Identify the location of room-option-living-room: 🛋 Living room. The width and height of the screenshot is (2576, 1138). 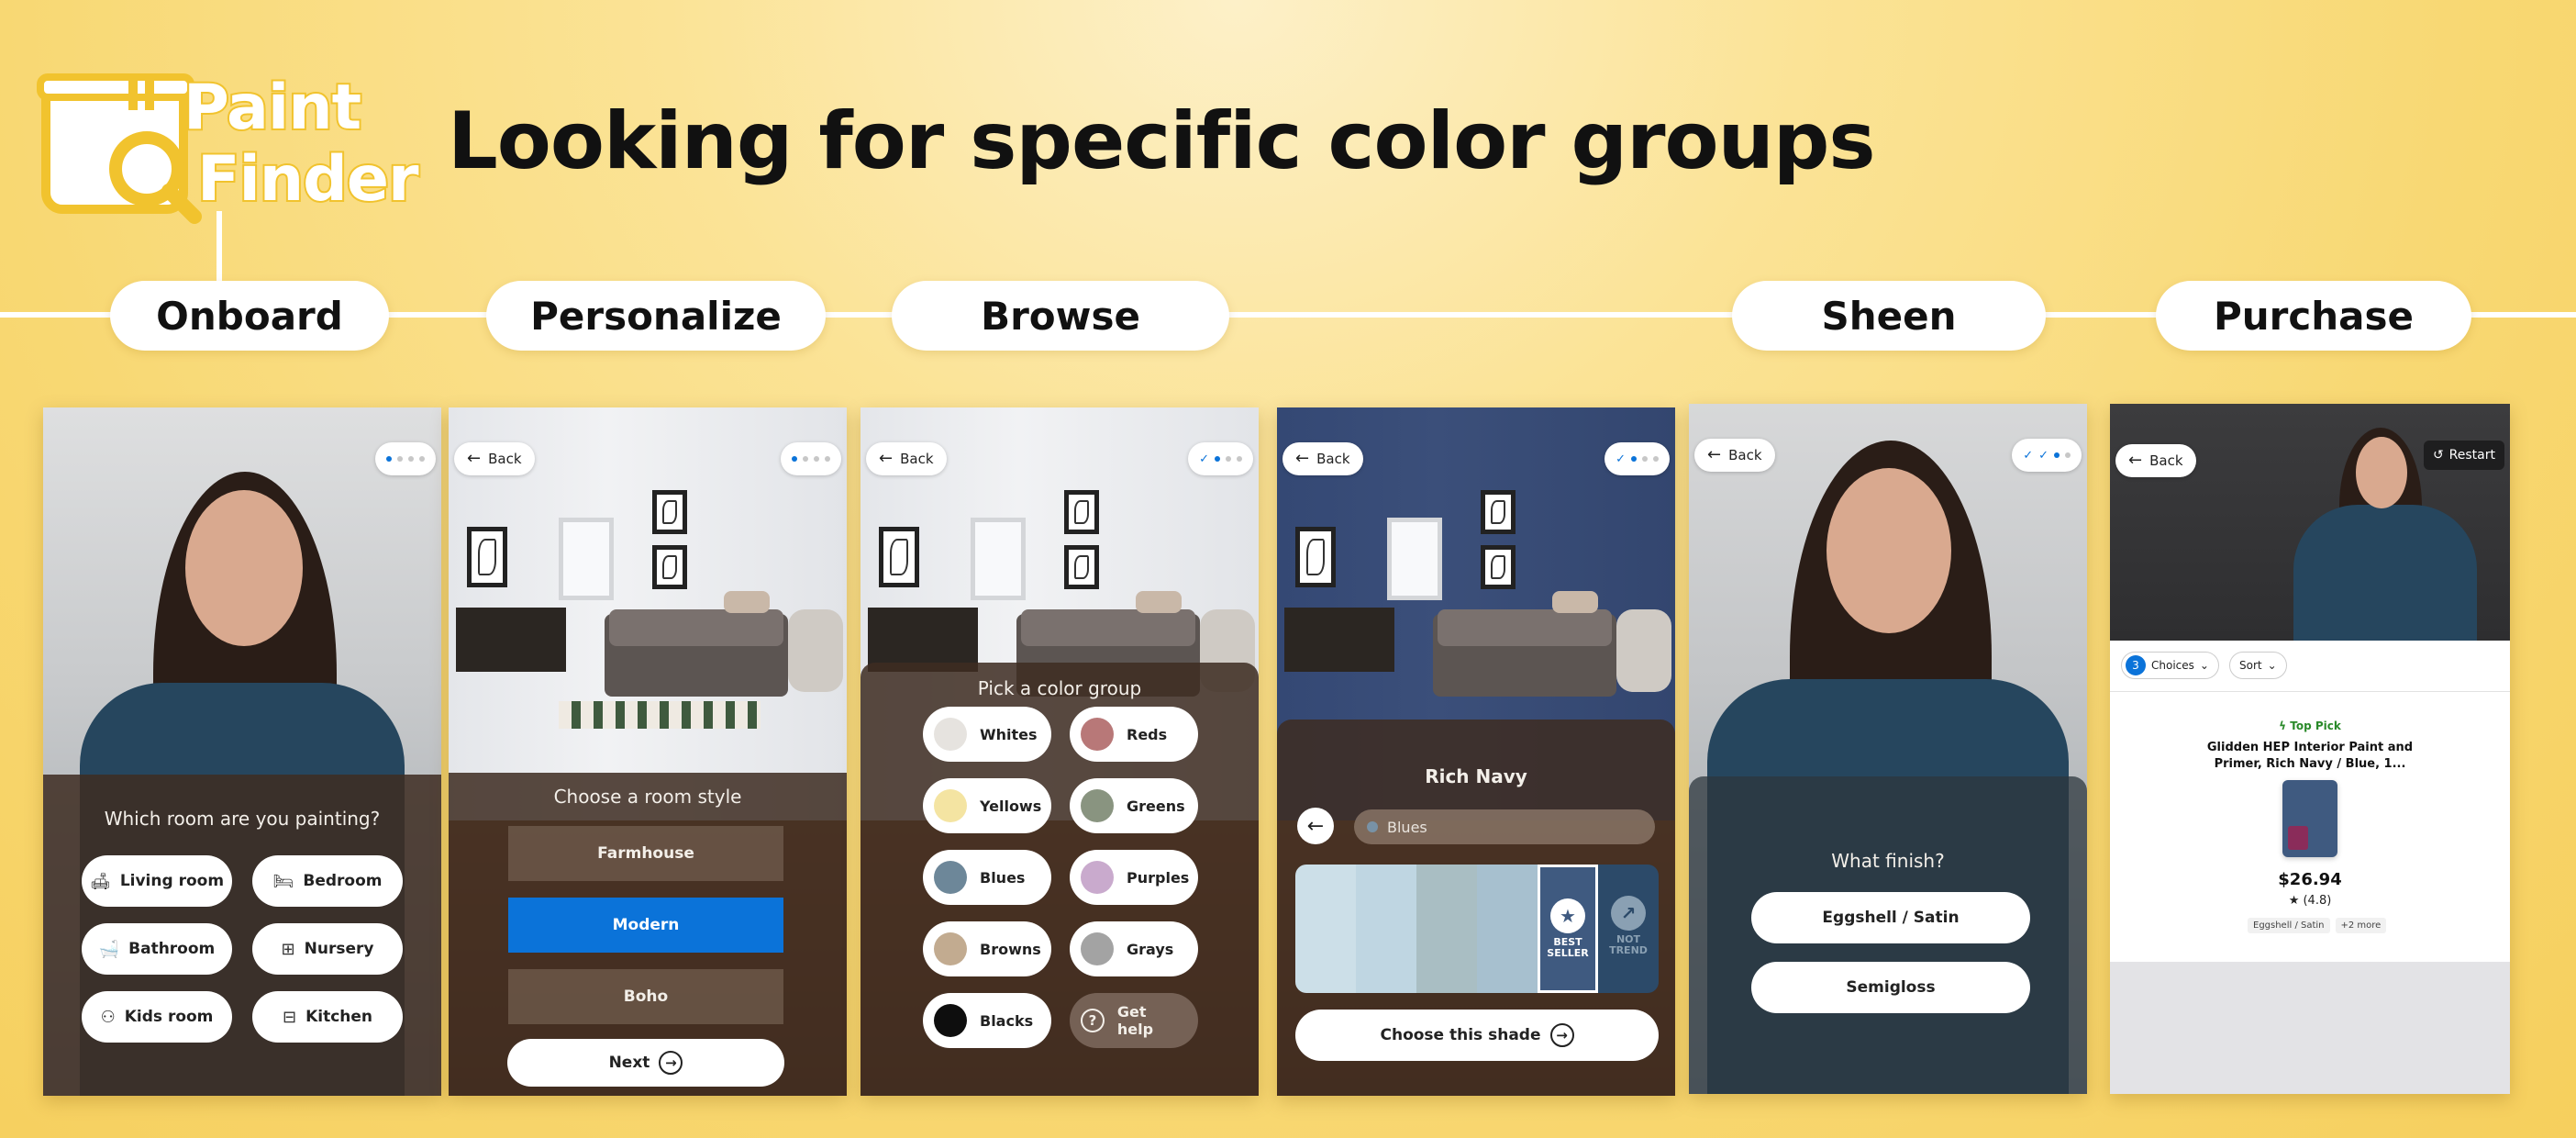
(157, 881).